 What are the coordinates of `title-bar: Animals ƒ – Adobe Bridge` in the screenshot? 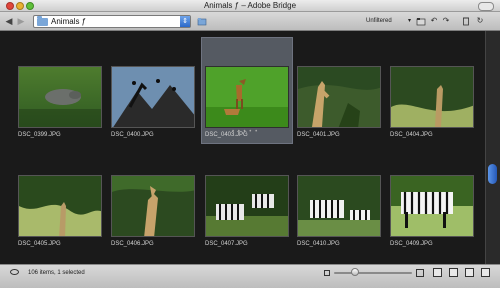 It's located at (250, 6).